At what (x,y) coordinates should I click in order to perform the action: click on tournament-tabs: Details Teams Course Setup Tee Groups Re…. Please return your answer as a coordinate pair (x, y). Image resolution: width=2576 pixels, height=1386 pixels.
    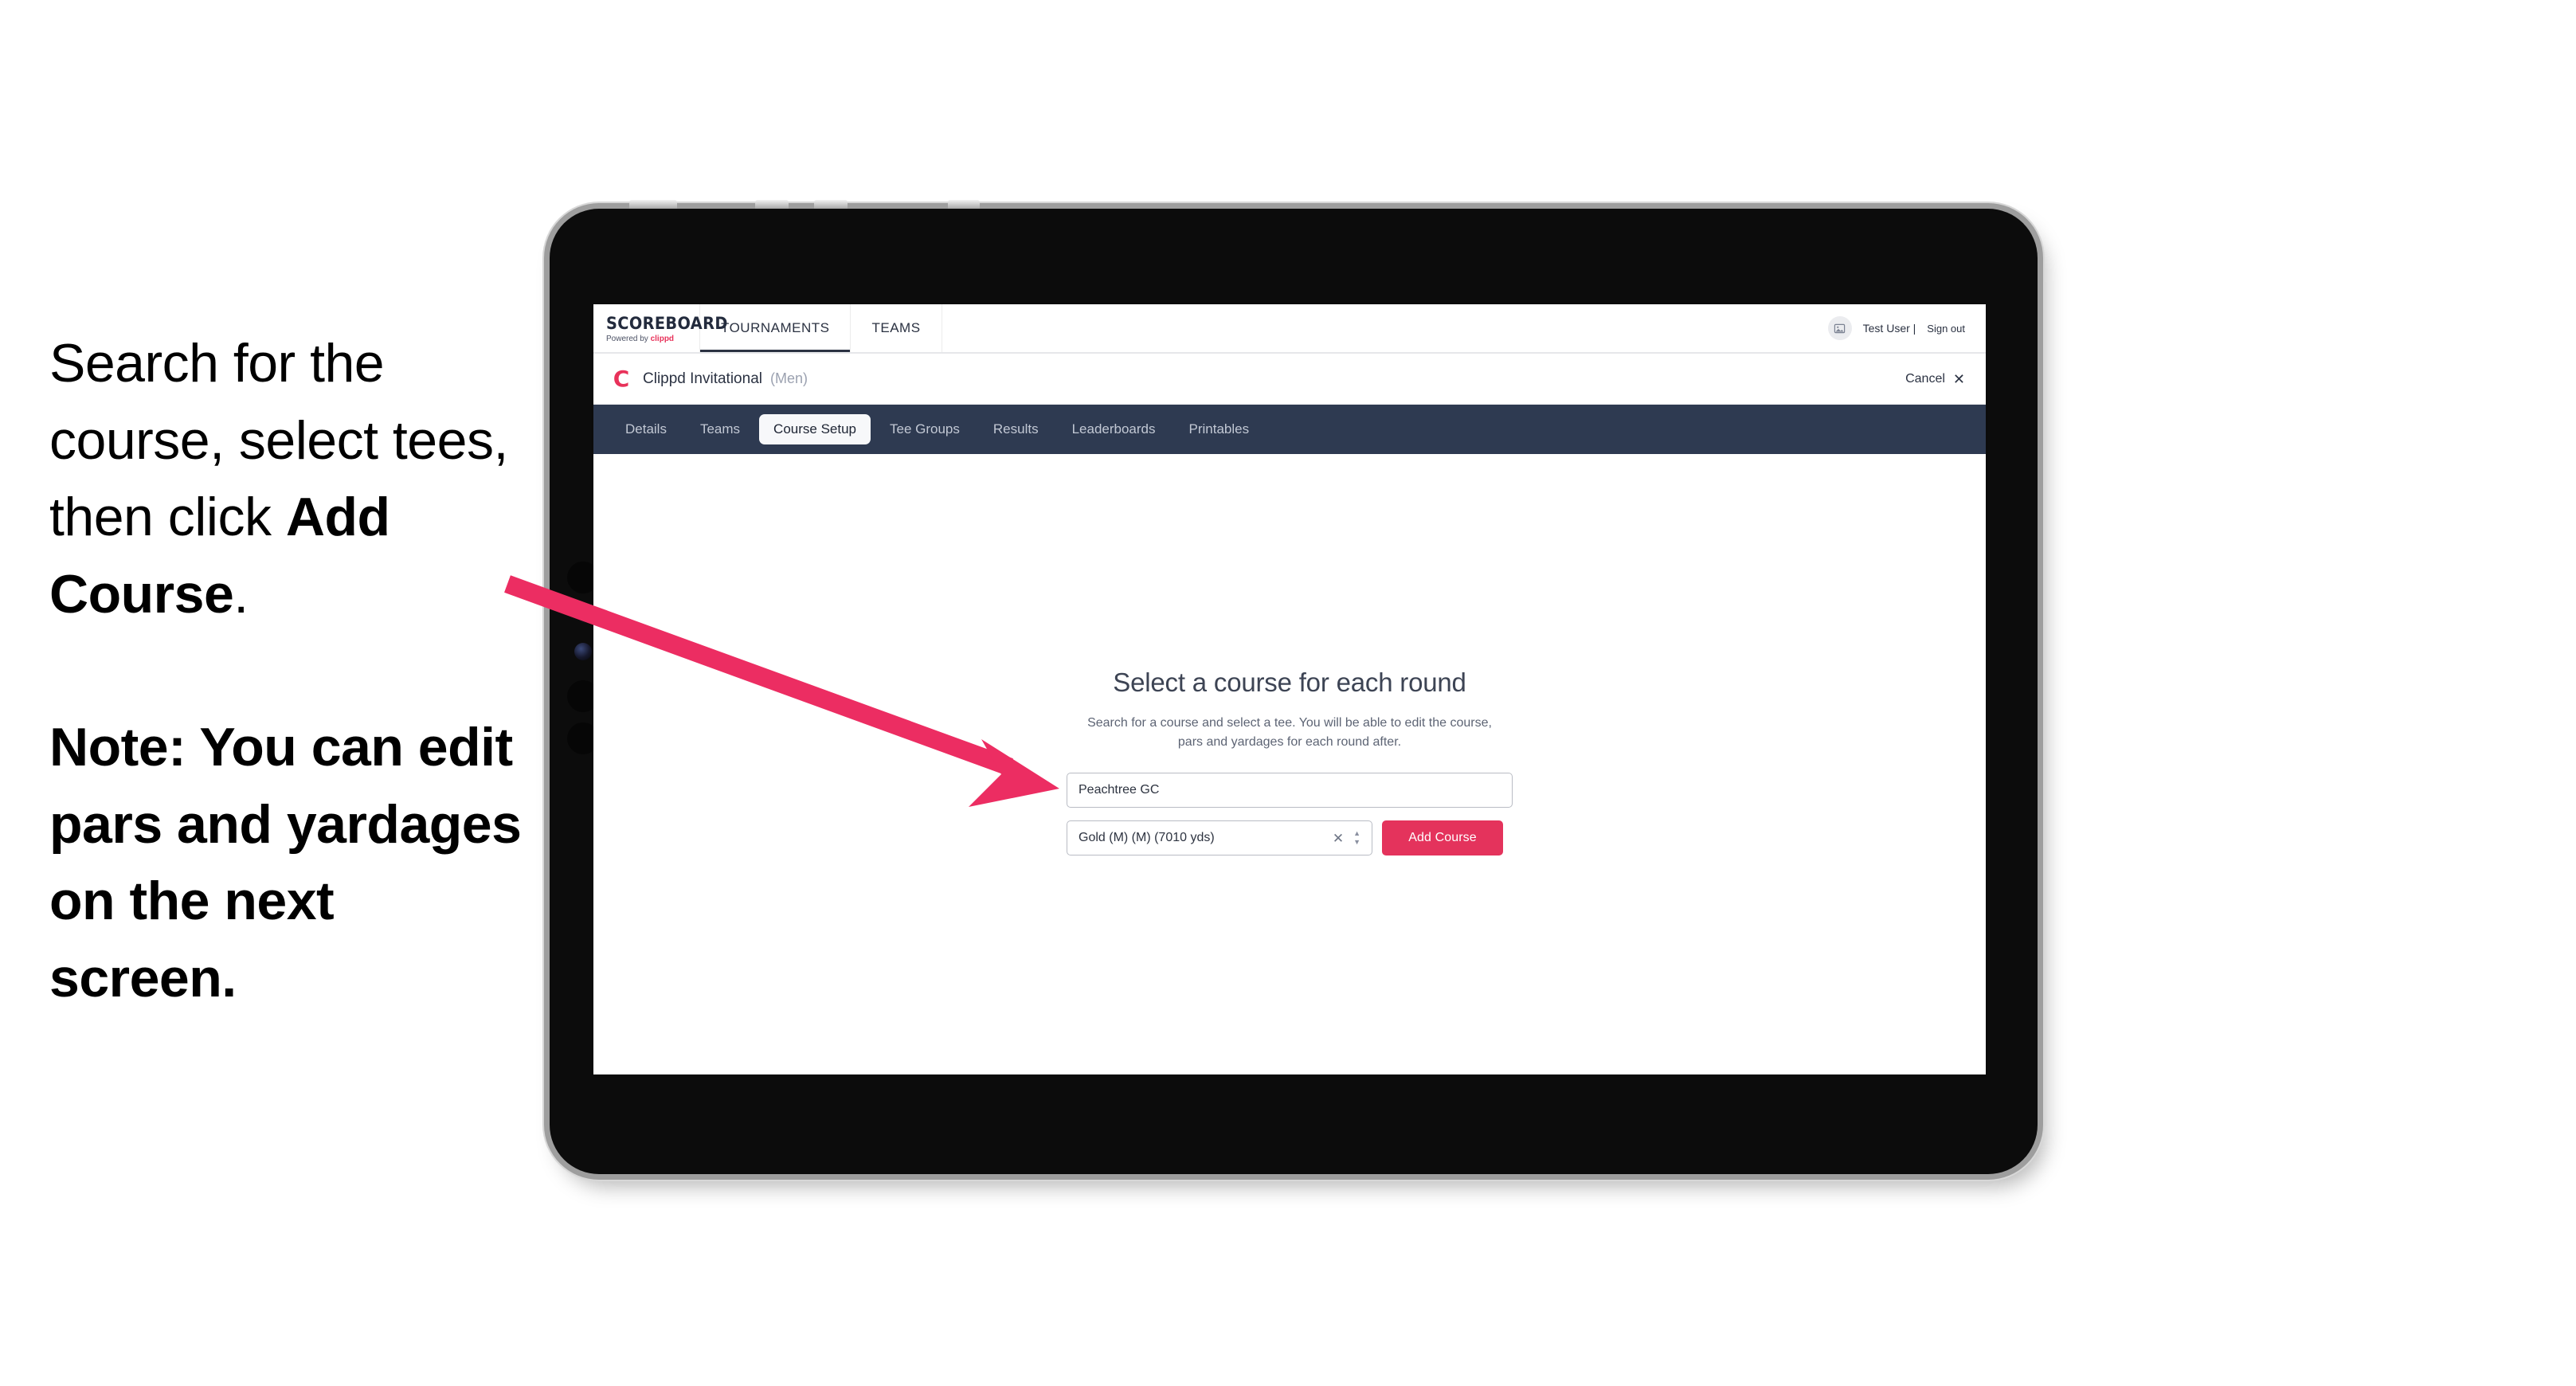
    Looking at the image, I should click on (1289, 429).